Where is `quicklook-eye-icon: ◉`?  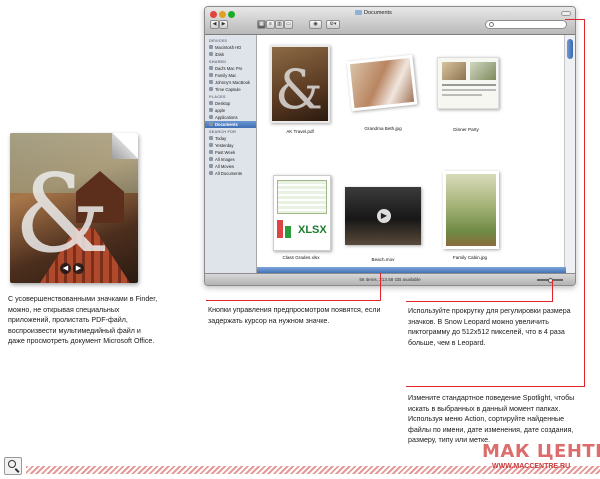
quicklook-eye-icon: ◉ is located at coordinates (315, 24).